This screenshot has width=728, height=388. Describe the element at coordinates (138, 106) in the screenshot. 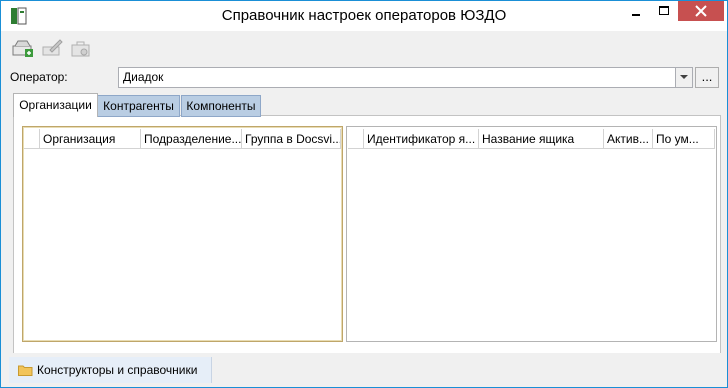

I see `tab-counterparties: Контрагенты` at that location.